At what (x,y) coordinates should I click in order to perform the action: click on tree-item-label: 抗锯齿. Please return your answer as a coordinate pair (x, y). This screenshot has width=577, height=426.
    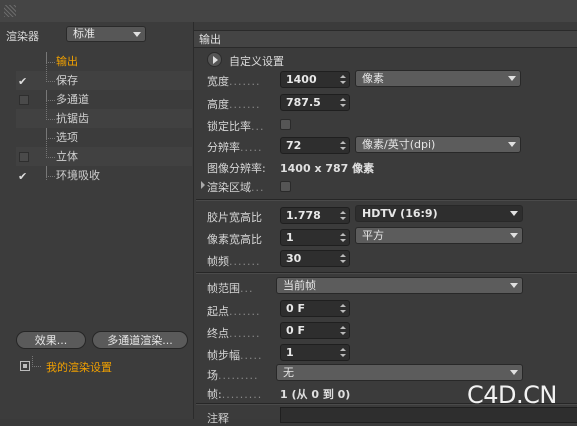
    Looking at the image, I should click on (72, 118).